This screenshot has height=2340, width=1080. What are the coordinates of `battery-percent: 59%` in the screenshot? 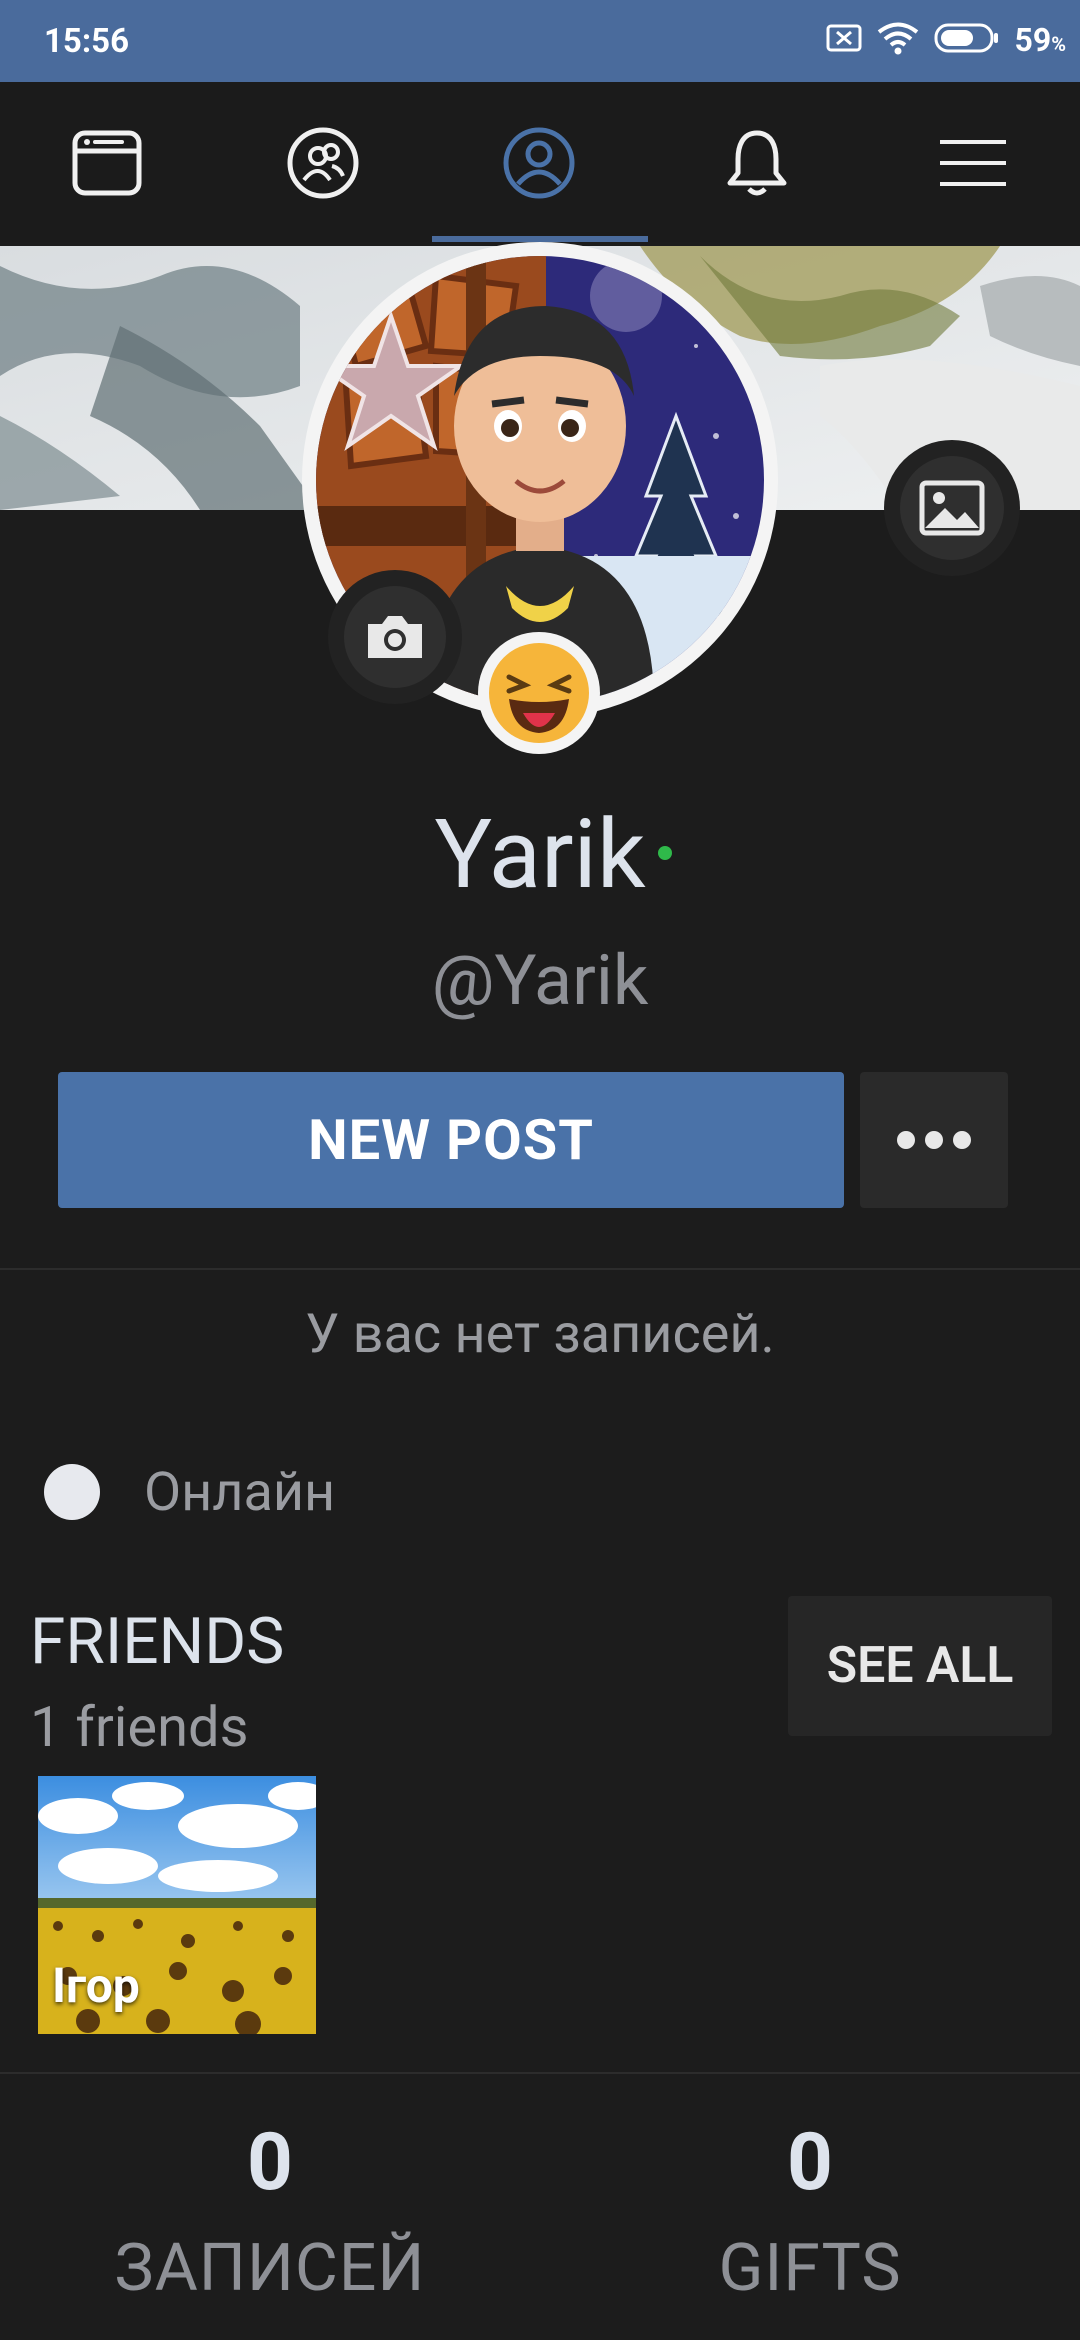 It's located at (1040, 40).